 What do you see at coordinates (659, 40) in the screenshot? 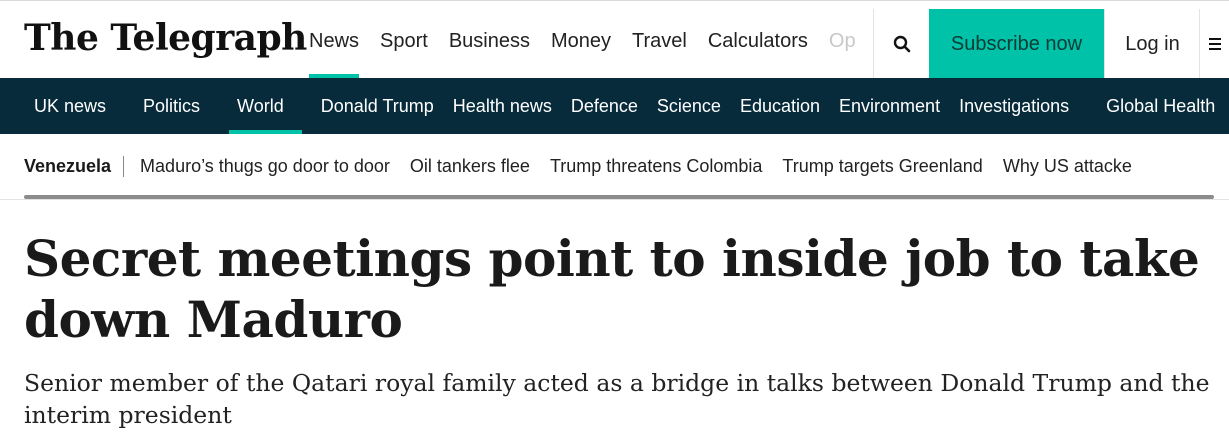
I see `nav-item-travel: Travel` at bounding box center [659, 40].